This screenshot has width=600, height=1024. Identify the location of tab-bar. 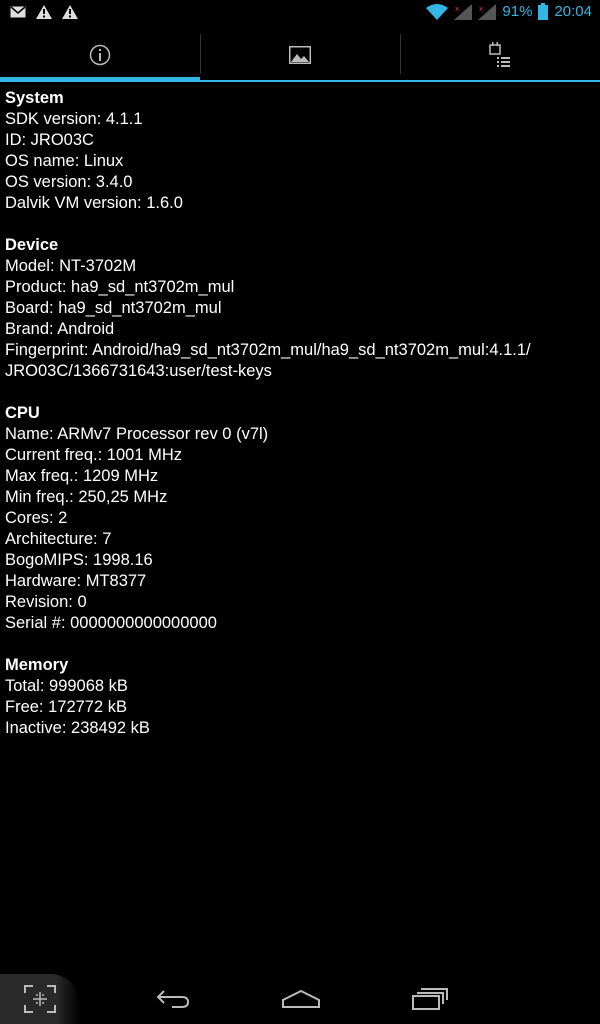
(300, 56).